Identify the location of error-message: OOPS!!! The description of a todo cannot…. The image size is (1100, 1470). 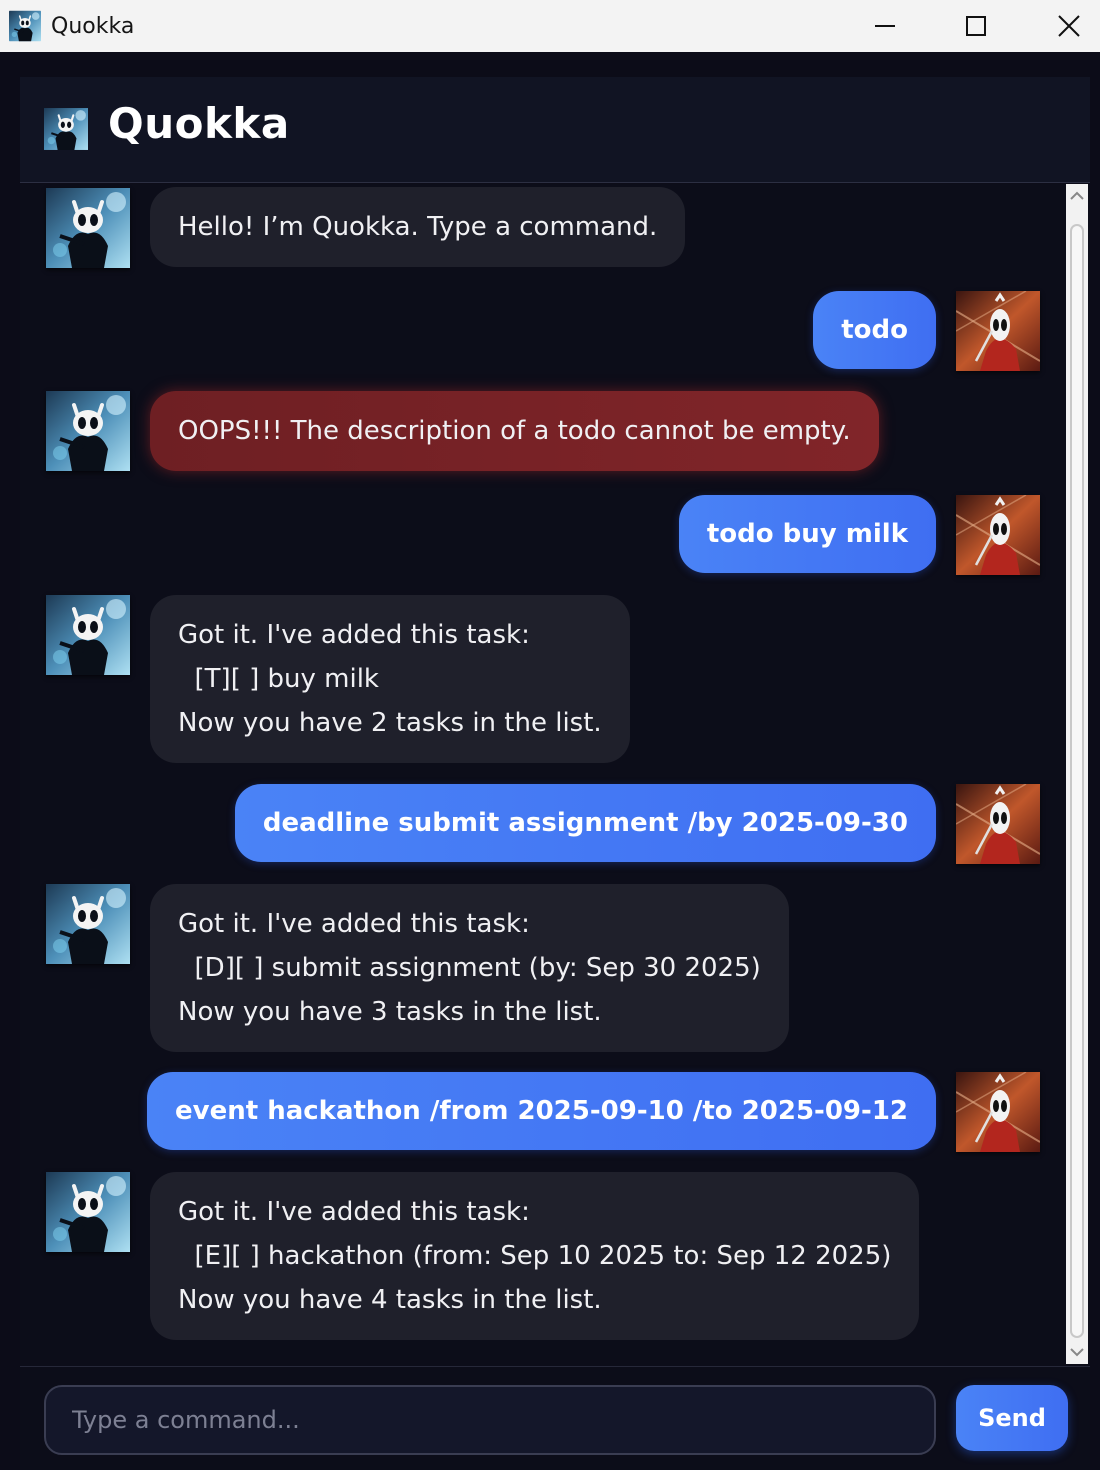
(514, 431).